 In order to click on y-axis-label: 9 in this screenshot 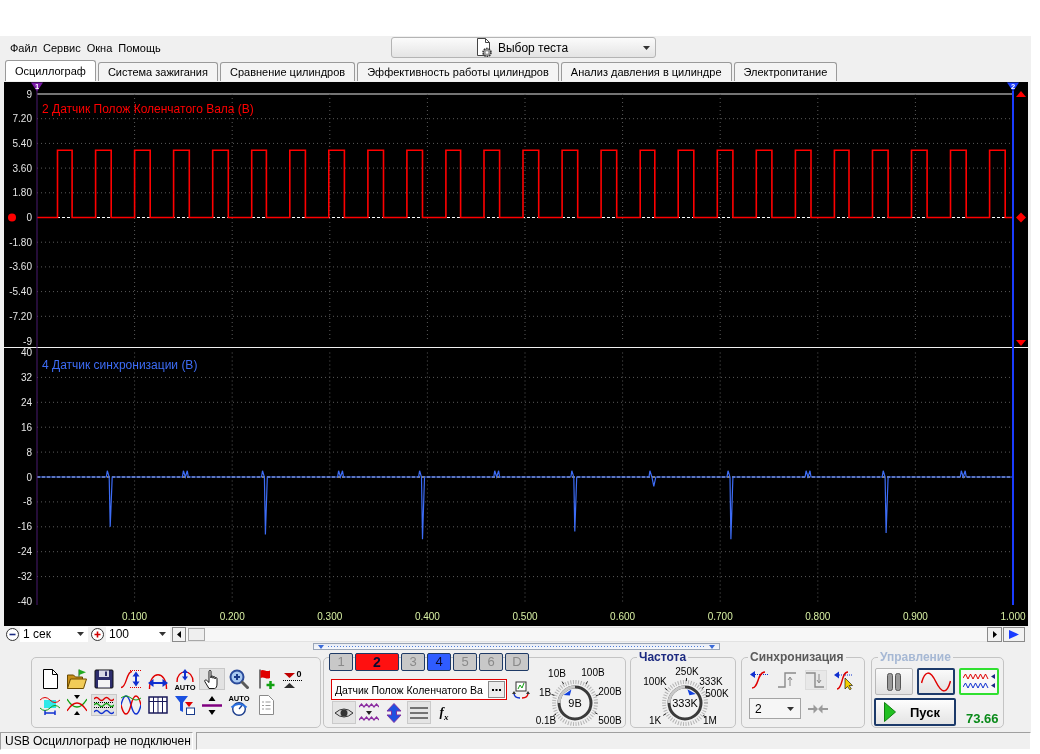, I will do `click(29, 94)`.